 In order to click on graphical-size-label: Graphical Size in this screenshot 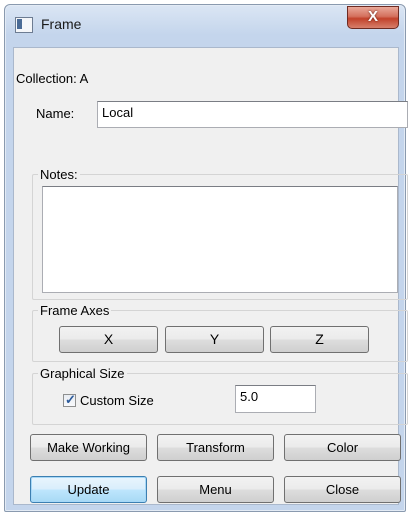, I will do `click(82, 373)`.